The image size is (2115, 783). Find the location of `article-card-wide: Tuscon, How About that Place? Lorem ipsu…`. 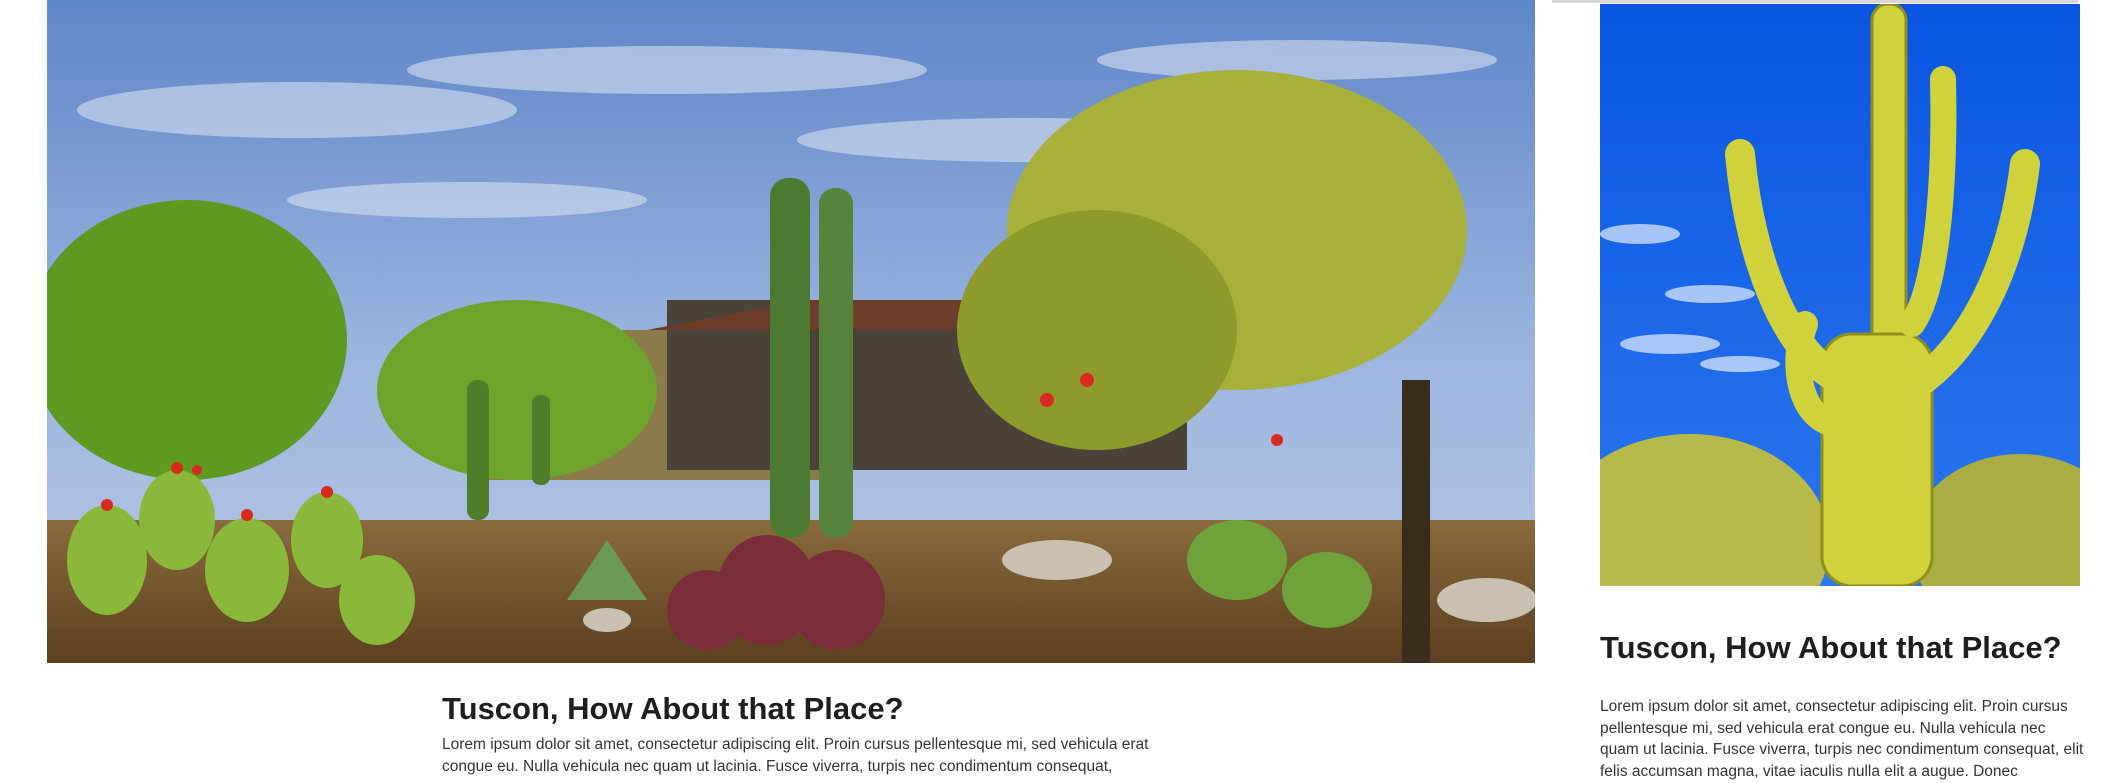

article-card-wide: Tuscon, How About that Place? Lorem ipsu… is located at coordinates (802, 734).